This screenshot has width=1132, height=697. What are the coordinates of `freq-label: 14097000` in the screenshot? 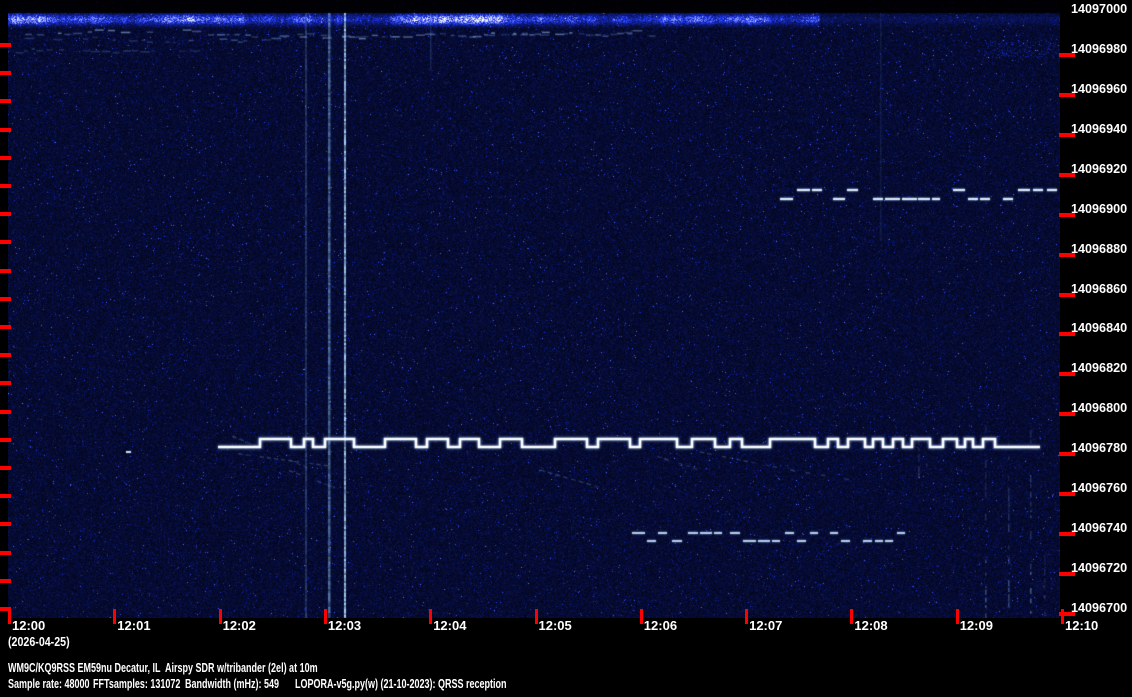 It's located at (1099, 8).